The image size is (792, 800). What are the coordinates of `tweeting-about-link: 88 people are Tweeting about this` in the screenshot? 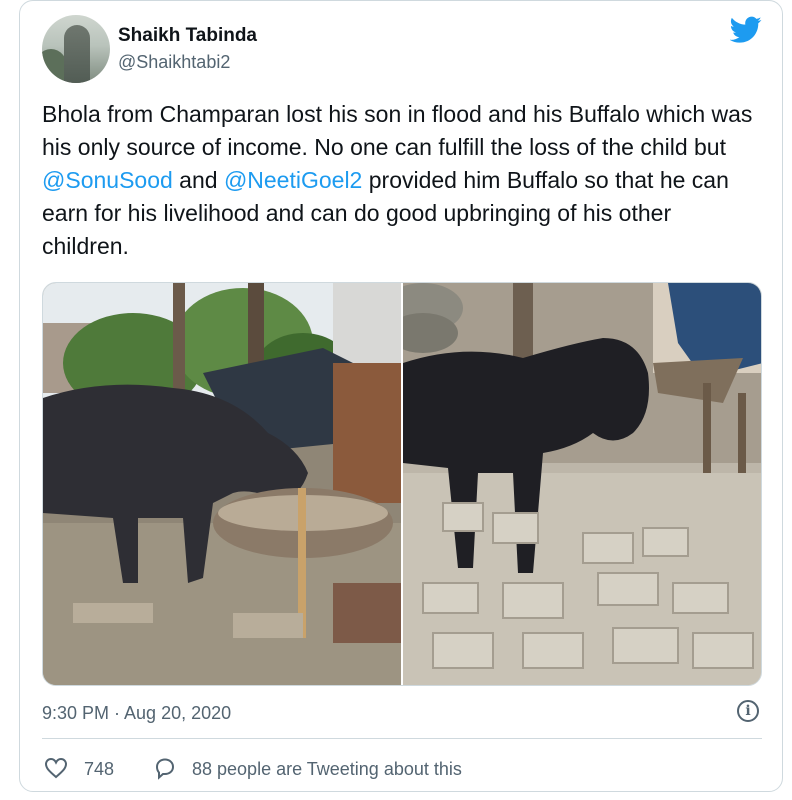 It's located at (327, 769).